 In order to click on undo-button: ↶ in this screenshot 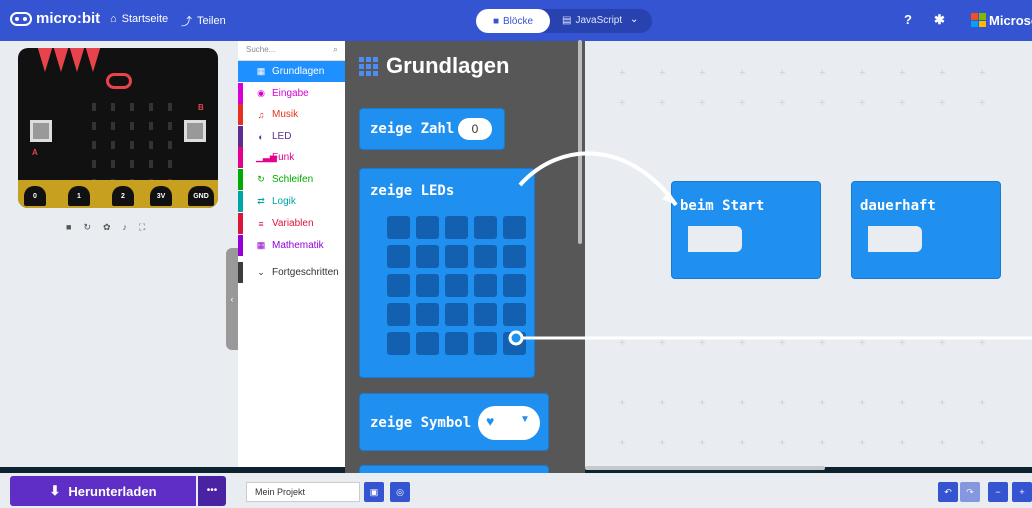, I will do `click(948, 492)`.